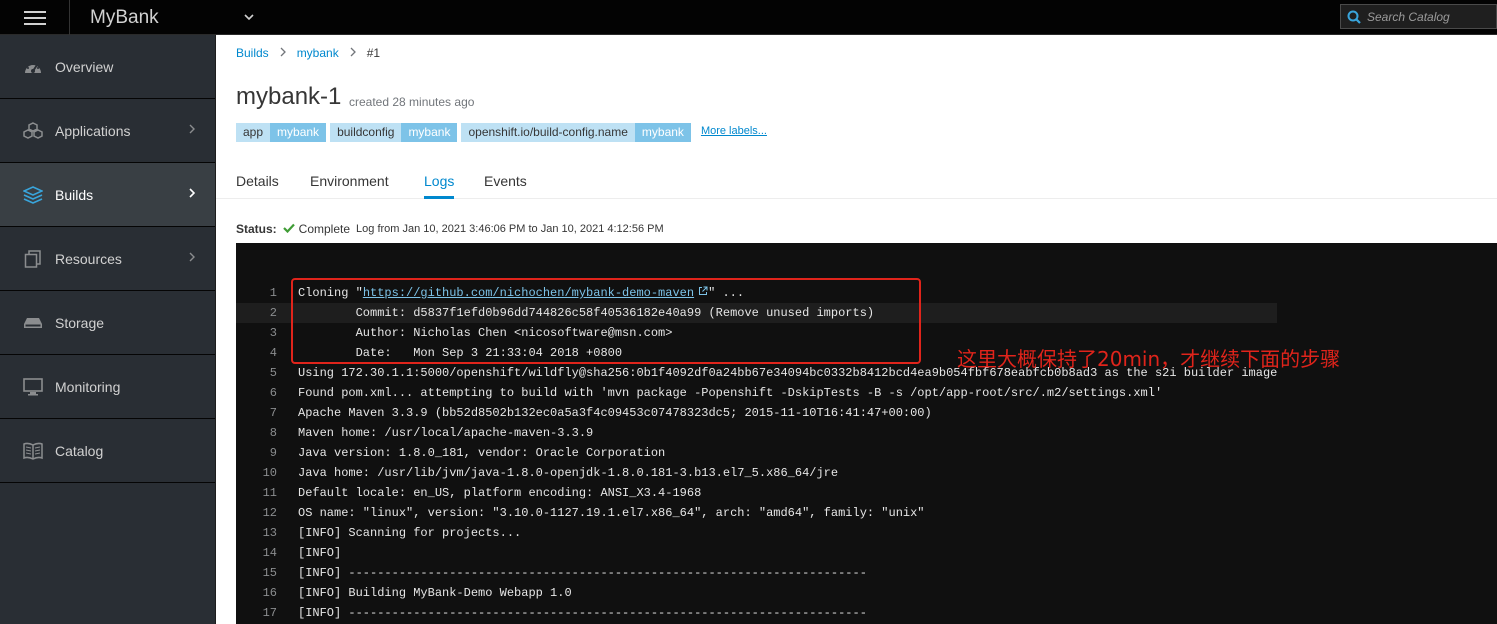 The image size is (1497, 624). Describe the element at coordinates (80, 322) in the screenshot. I see `sidebar-item-label: Storage` at that location.